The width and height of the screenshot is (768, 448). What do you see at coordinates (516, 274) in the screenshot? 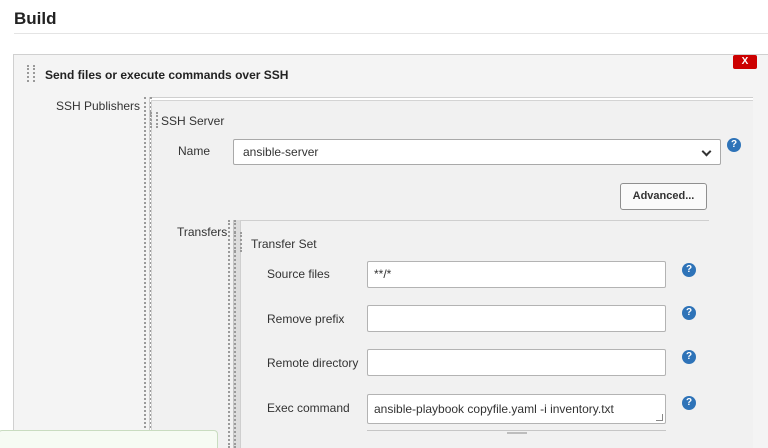
I see `source-files-input: **/*` at bounding box center [516, 274].